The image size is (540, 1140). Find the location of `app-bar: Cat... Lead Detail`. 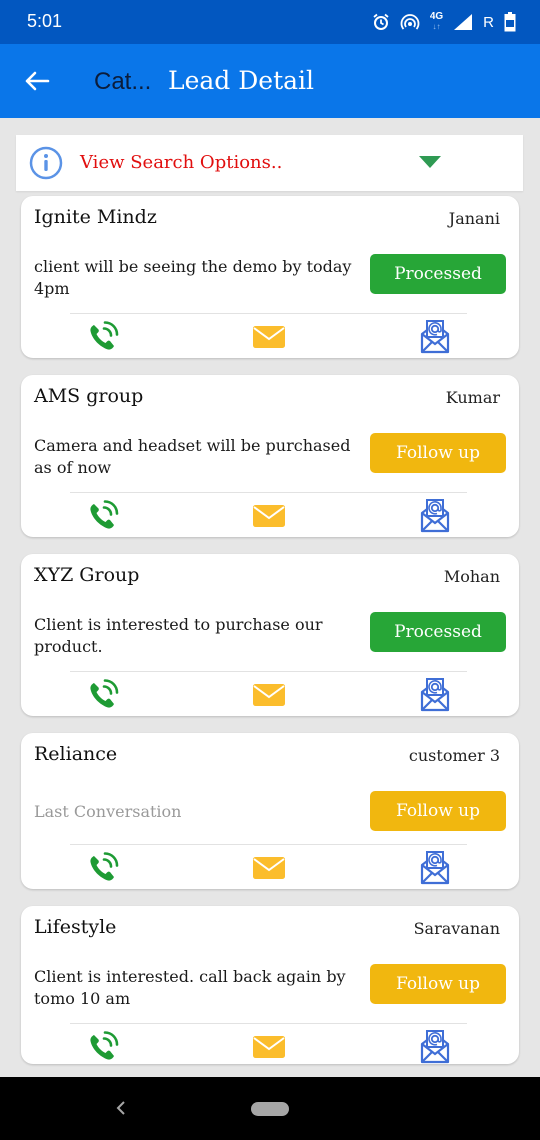

app-bar: Cat... Lead Detail is located at coordinates (270, 81).